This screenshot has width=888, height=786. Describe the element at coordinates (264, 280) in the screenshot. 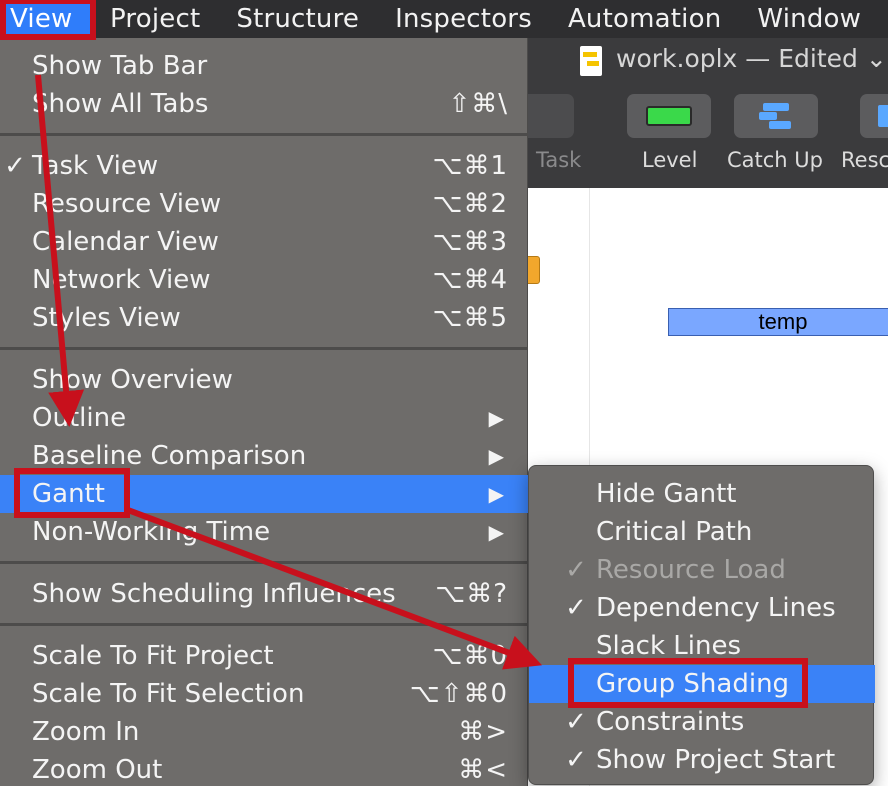

I see `menu-item-network-view: Network View ⌥⌘4` at that location.